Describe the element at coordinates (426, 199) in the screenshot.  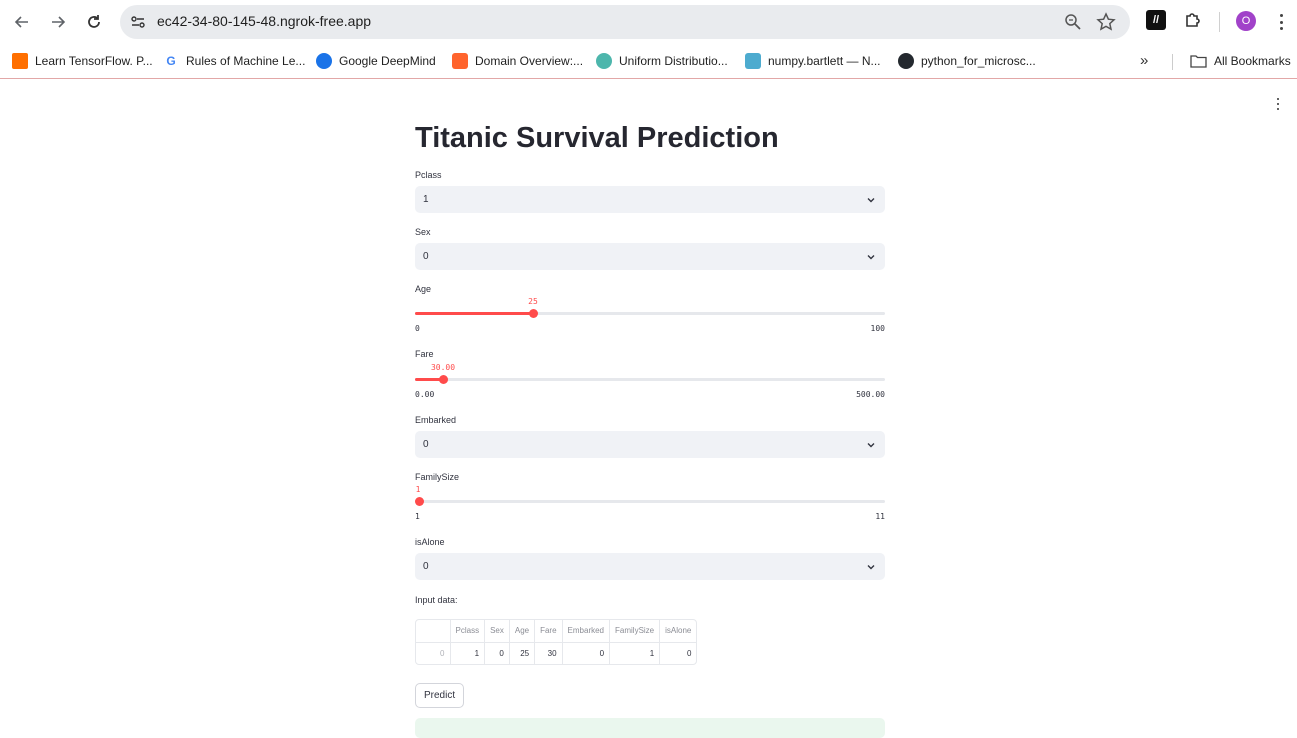
I see `pclass-value: 1` at that location.